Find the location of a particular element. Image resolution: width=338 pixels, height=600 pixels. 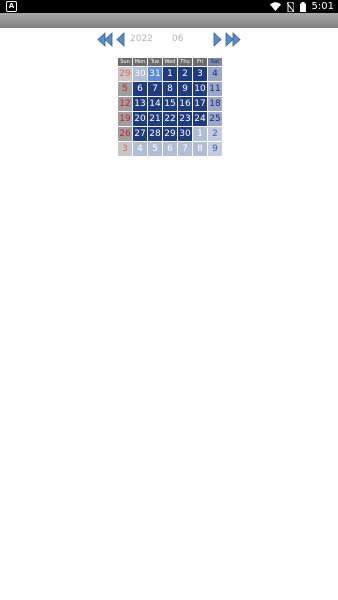

day-cell: 26 is located at coordinates (125, 134).